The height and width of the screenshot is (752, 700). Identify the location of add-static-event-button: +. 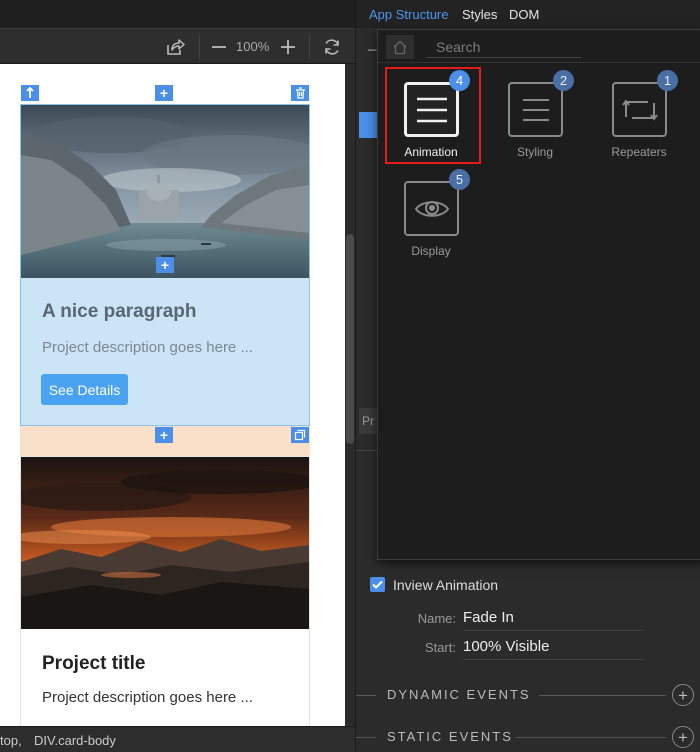
(683, 737).